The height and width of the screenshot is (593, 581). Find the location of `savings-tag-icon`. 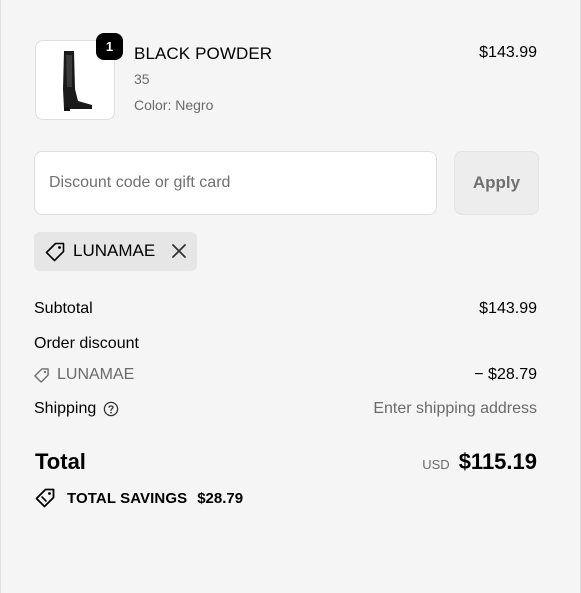

savings-tag-icon is located at coordinates (45, 498).